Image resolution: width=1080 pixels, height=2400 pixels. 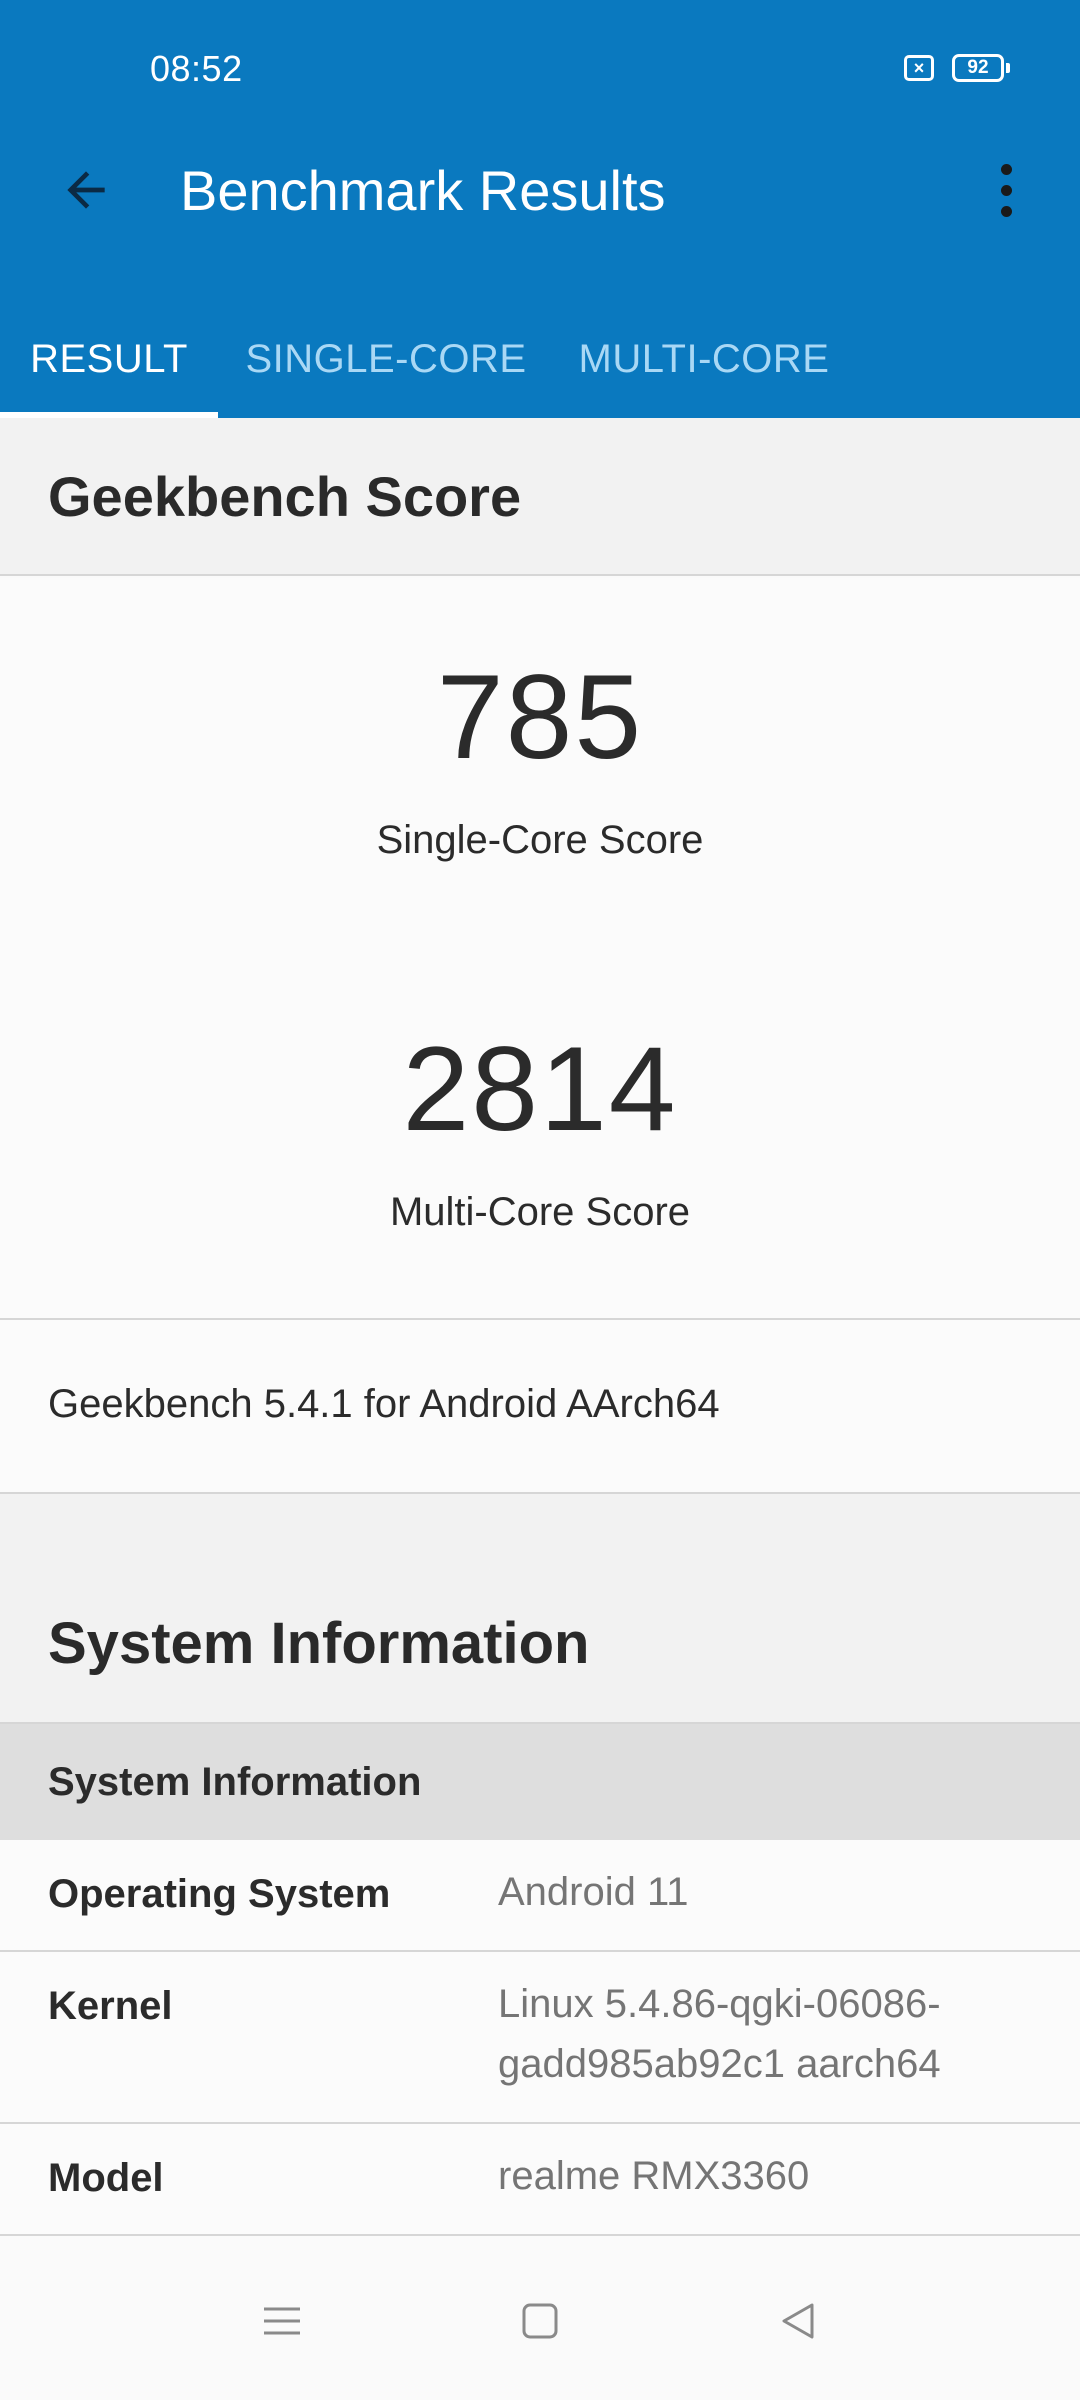 I want to click on single-core-score-value: 785, so click(x=540, y=717).